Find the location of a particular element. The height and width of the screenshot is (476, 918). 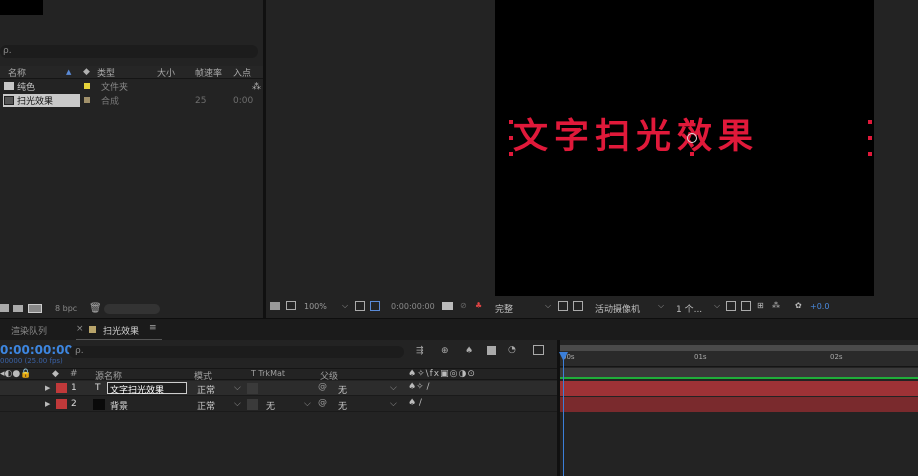

region-of-interest-icon is located at coordinates (563, 306).